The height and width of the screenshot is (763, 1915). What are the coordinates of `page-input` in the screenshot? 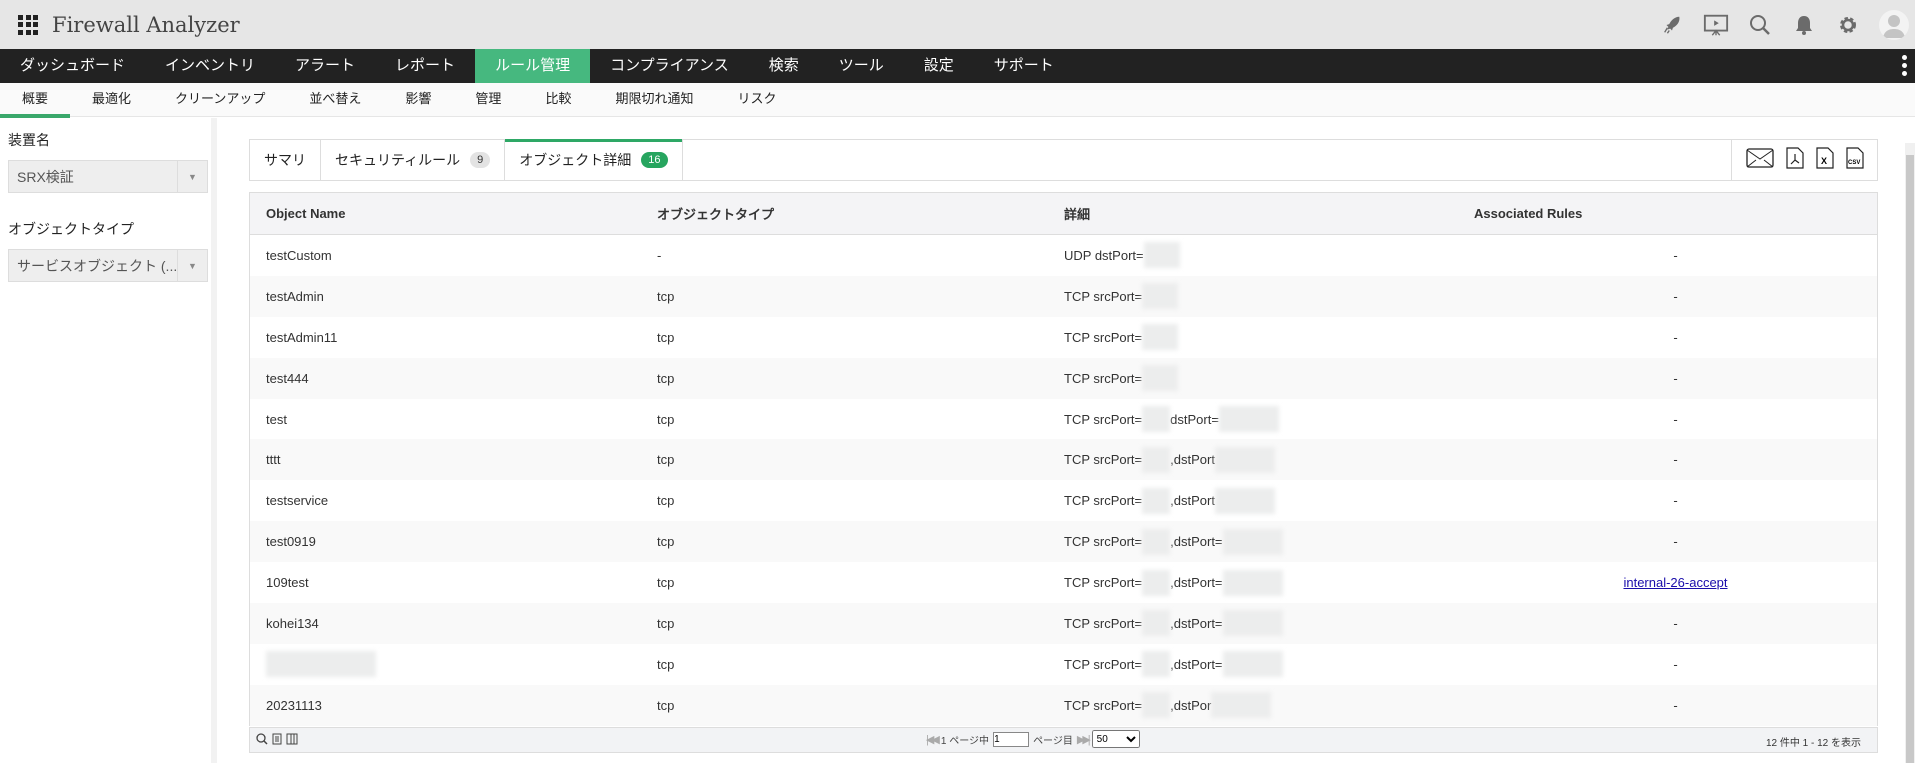 It's located at (1011, 739).